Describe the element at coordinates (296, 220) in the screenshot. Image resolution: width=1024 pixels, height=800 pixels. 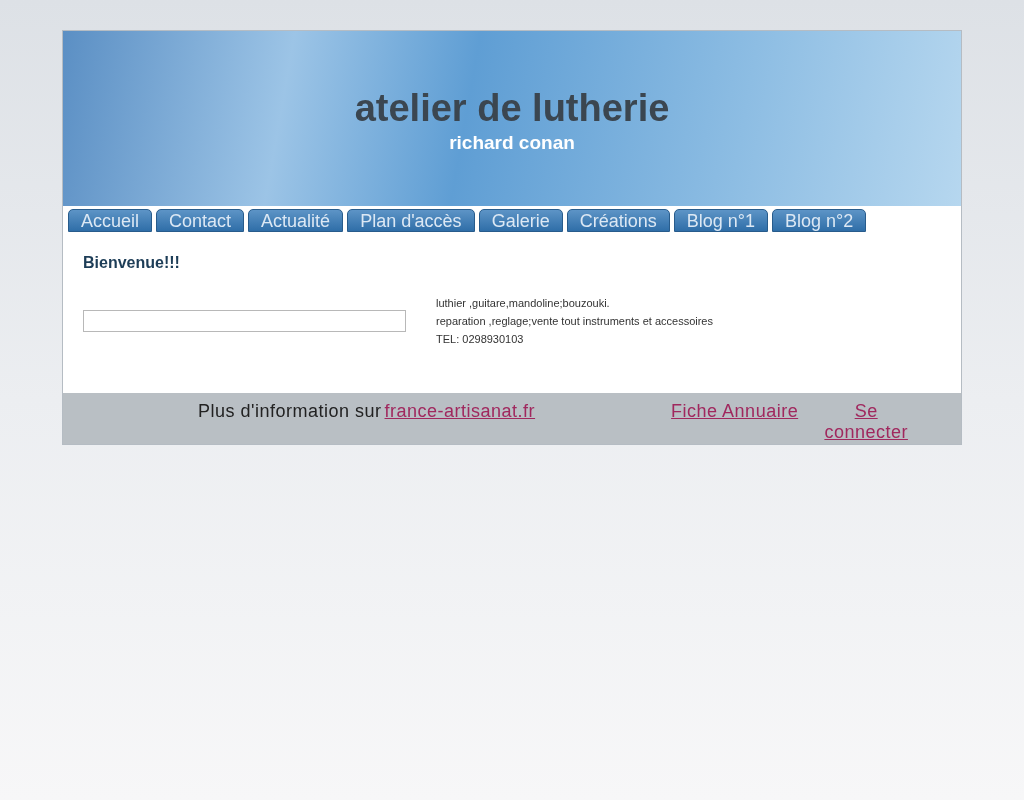
I see `nav-tab: Actualité` at that location.